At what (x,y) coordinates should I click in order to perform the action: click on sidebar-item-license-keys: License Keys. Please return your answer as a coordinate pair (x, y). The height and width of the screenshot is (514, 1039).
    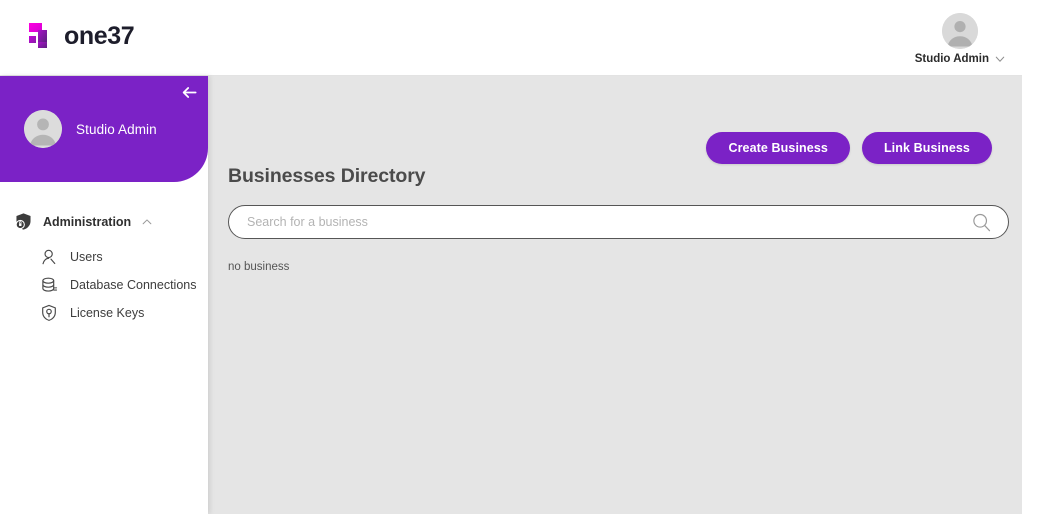
    Looking at the image, I should click on (104, 313).